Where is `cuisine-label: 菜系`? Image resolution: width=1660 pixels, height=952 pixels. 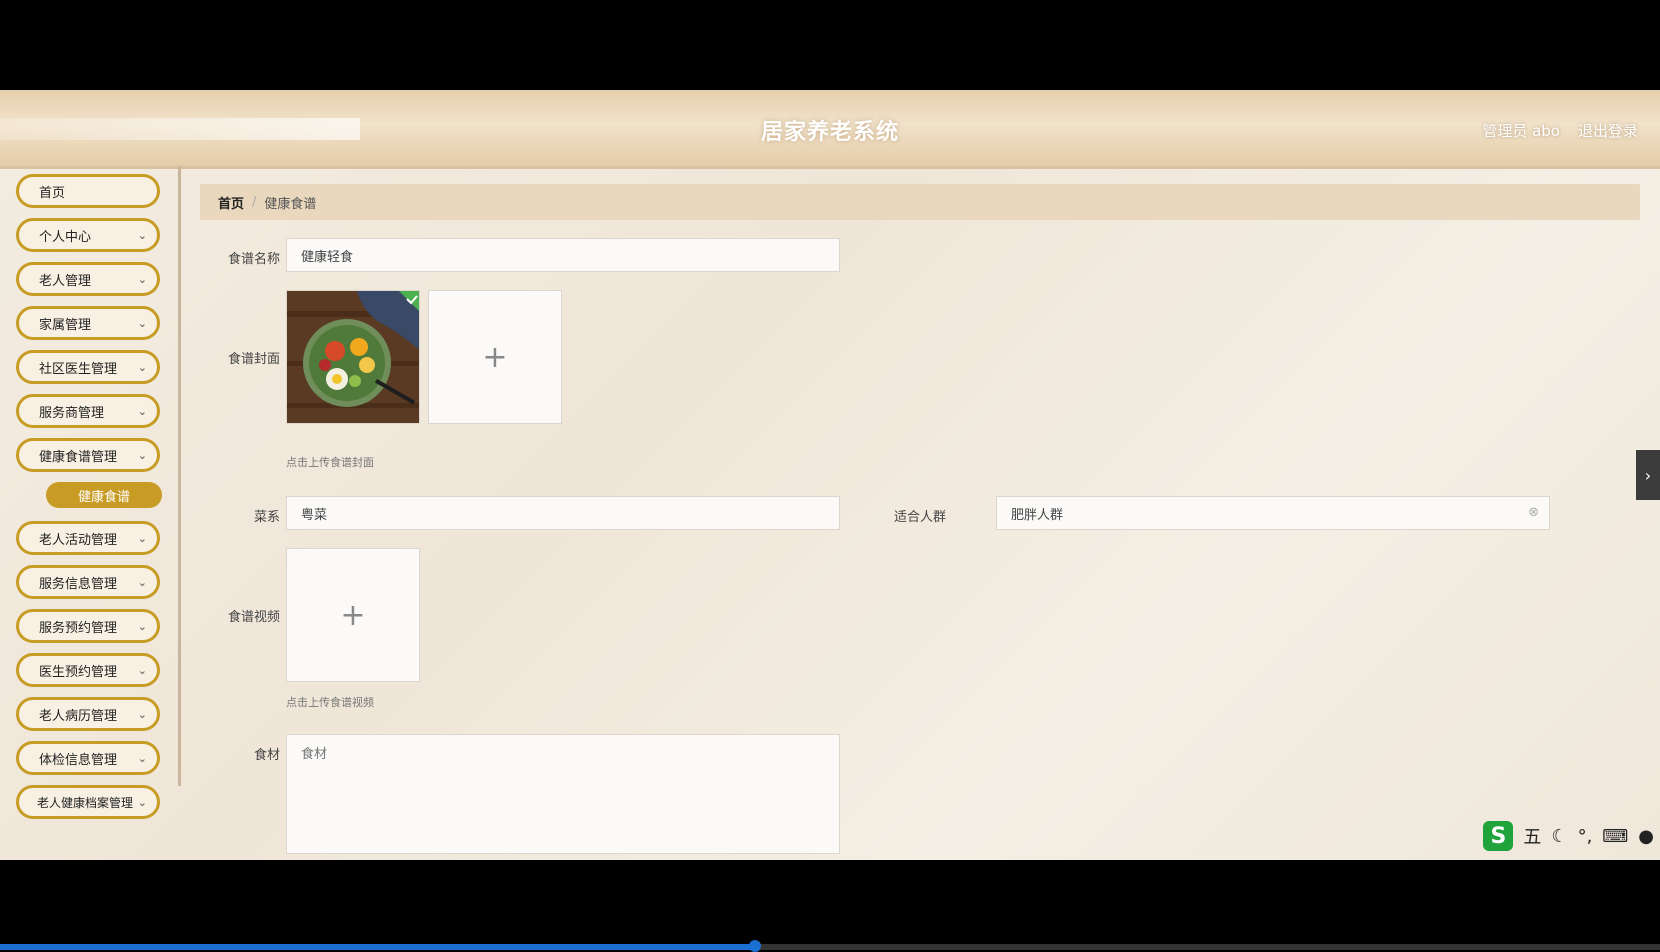 cuisine-label: 菜系 is located at coordinates (266, 517).